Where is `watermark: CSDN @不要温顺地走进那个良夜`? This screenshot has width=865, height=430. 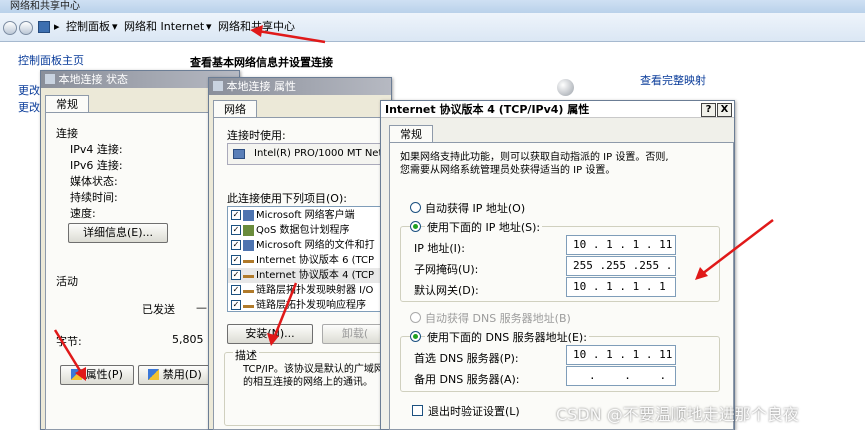
watermark: CSDN @不要温顺地走进那个良夜 is located at coordinates (677, 414).